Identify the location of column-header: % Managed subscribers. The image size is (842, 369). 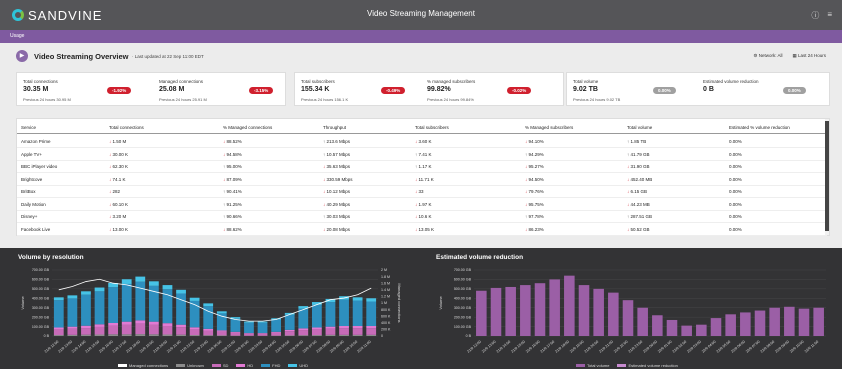
(549, 127).